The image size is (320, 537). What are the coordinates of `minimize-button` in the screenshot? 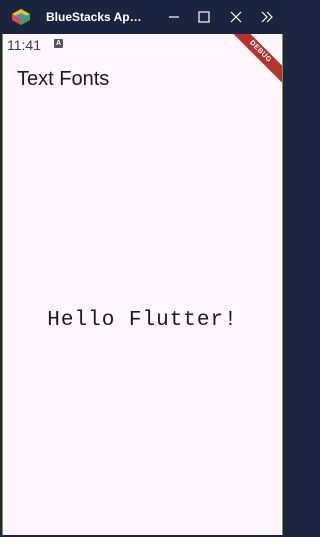 It's located at (174, 17).